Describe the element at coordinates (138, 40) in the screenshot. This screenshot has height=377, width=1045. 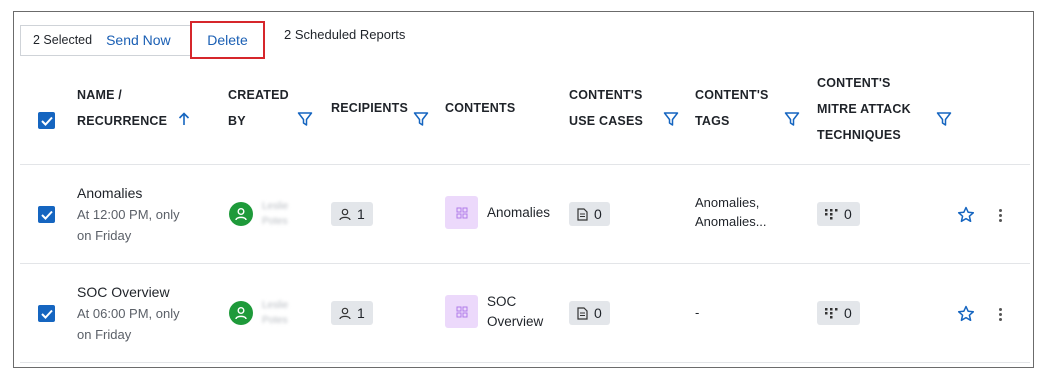
I see `send-now-button: Send Now` at that location.